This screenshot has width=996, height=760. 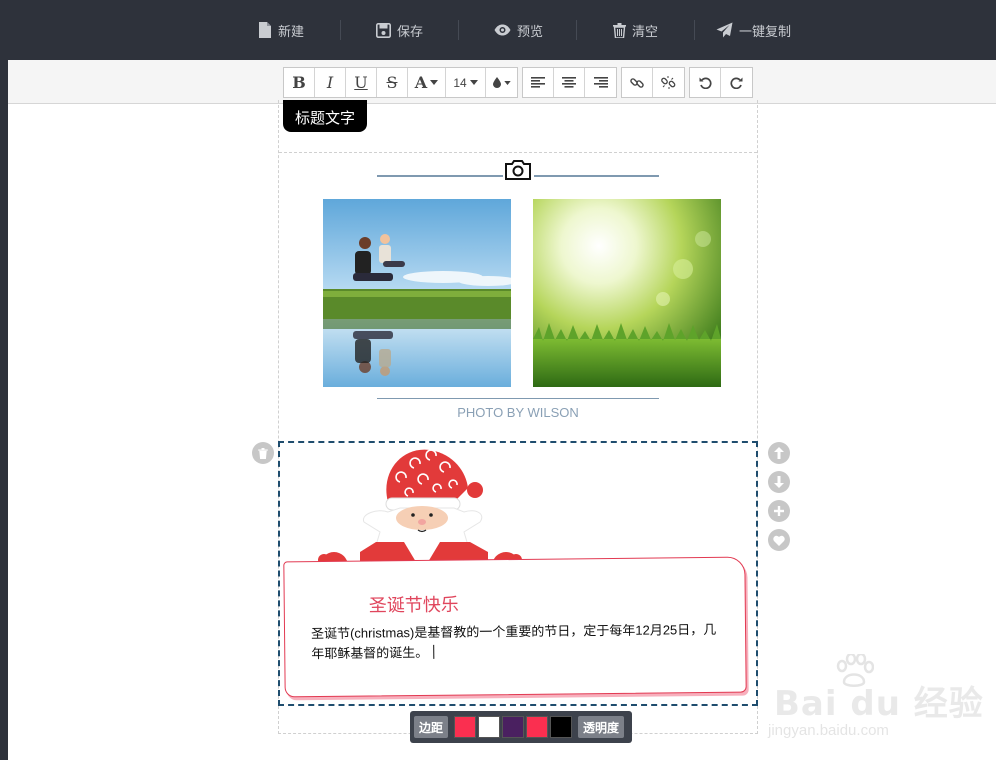 What do you see at coordinates (460, 82) in the screenshot?
I see `font-size-value: 14` at bounding box center [460, 82].